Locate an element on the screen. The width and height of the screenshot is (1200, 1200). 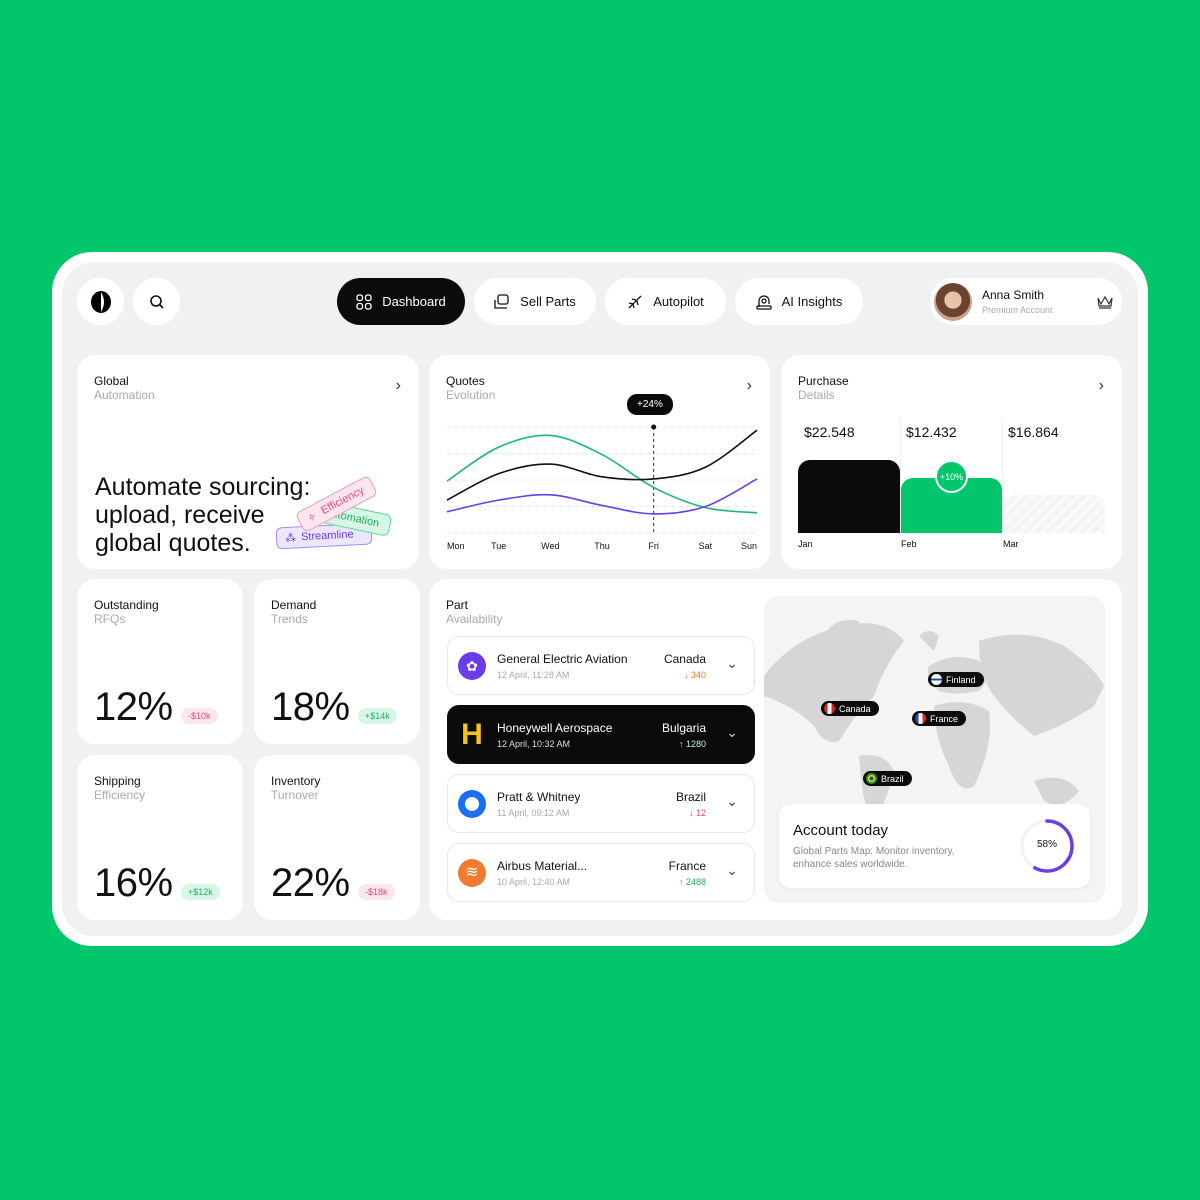
progress-label: 58% is located at coordinates (1046, 844).